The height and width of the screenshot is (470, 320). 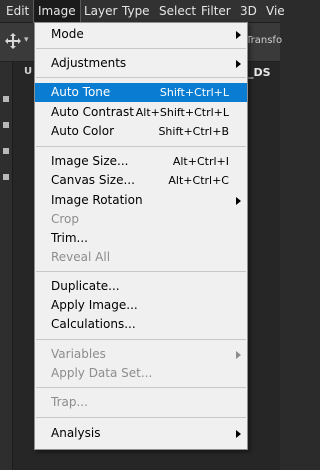 I want to click on menu-item-label: Mode, so click(x=67, y=34).